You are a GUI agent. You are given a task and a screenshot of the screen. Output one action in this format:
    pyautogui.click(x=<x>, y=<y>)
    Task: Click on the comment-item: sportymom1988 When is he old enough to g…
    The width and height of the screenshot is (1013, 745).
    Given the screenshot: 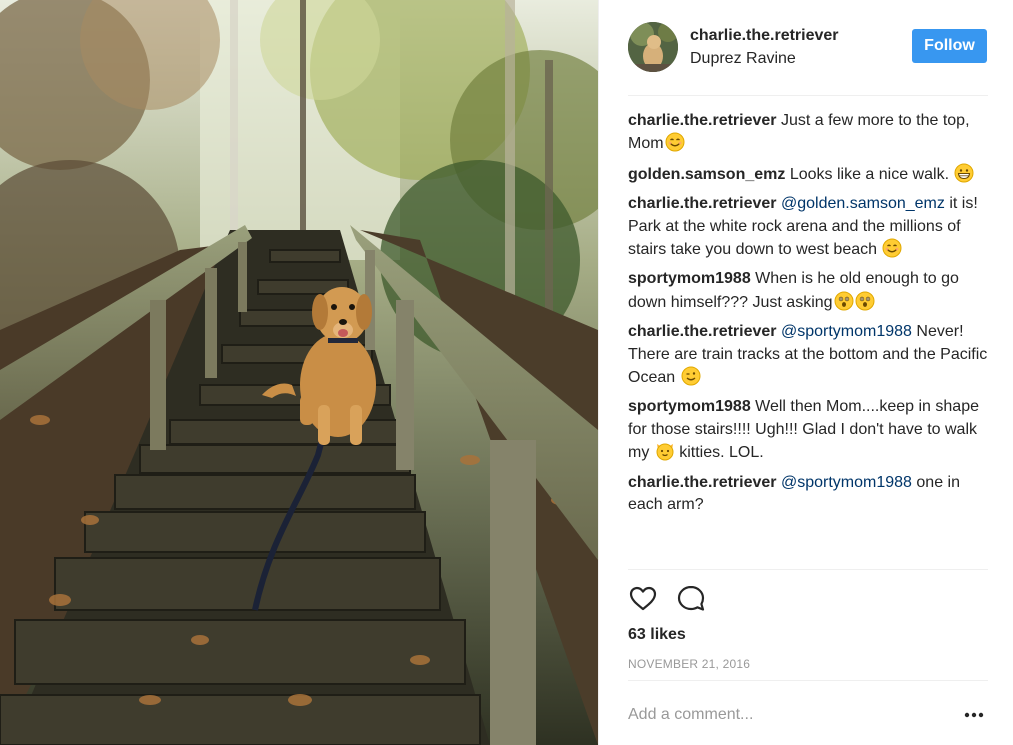 What is the action you would take?
    pyautogui.click(x=808, y=291)
    